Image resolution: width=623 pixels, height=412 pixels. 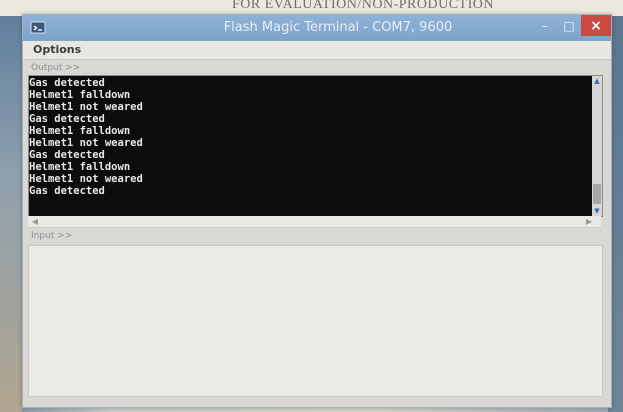 What do you see at coordinates (38, 28) in the screenshot?
I see `terminal-app-icon` at bounding box center [38, 28].